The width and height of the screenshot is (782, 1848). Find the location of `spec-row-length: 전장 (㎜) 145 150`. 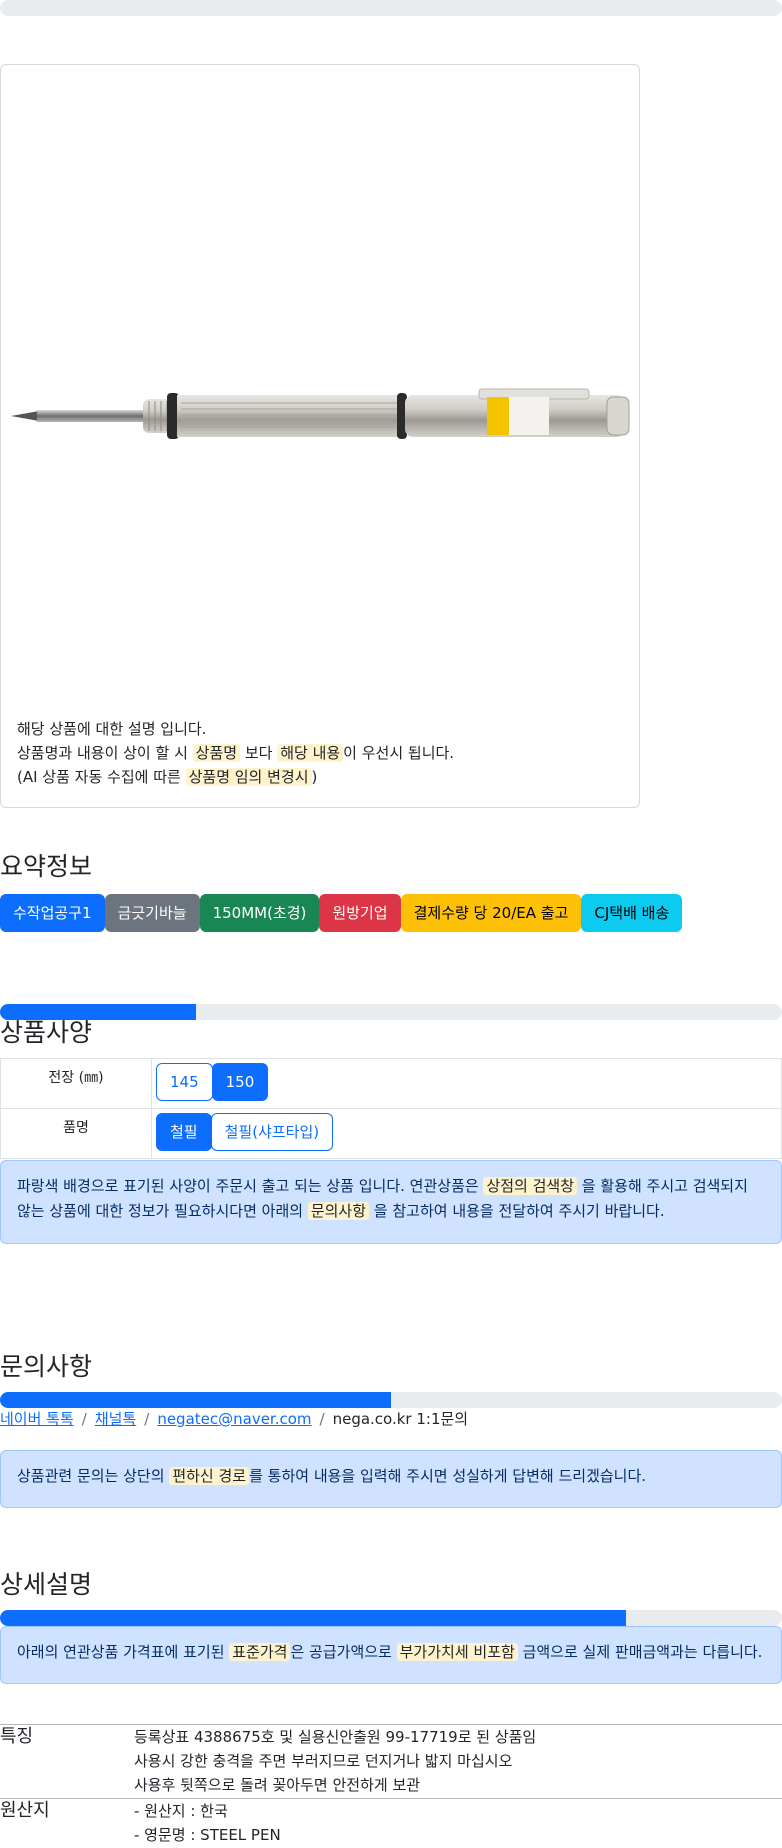

spec-row-length: 전장 (㎜) 145 150 is located at coordinates (391, 1083).